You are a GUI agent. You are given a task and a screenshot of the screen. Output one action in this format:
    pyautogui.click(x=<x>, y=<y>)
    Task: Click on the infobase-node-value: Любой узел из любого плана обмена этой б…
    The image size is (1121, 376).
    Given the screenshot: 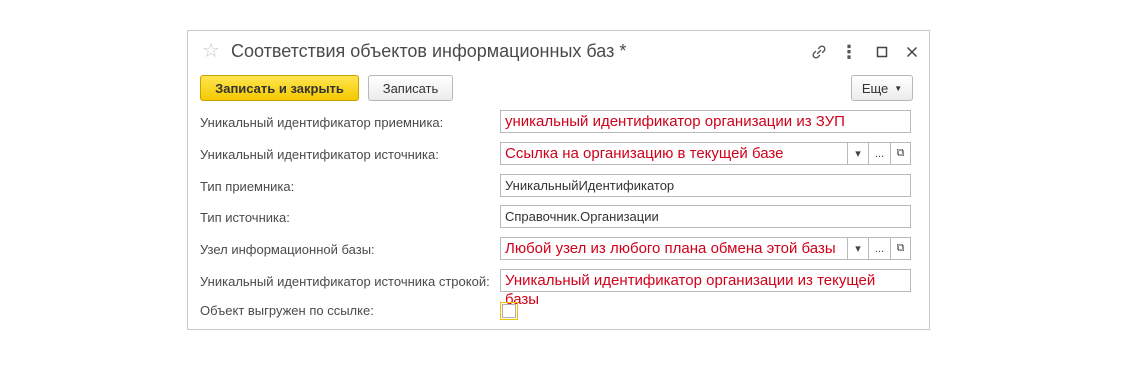 What is the action you would take?
    pyautogui.click(x=670, y=248)
    